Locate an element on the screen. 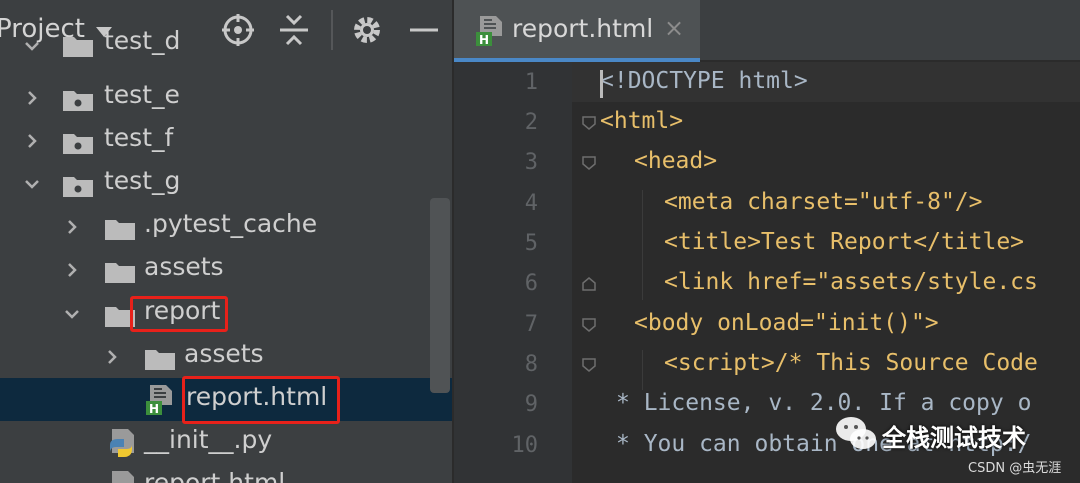  code-line: <body onLoad="init()"> is located at coordinates (786, 323).